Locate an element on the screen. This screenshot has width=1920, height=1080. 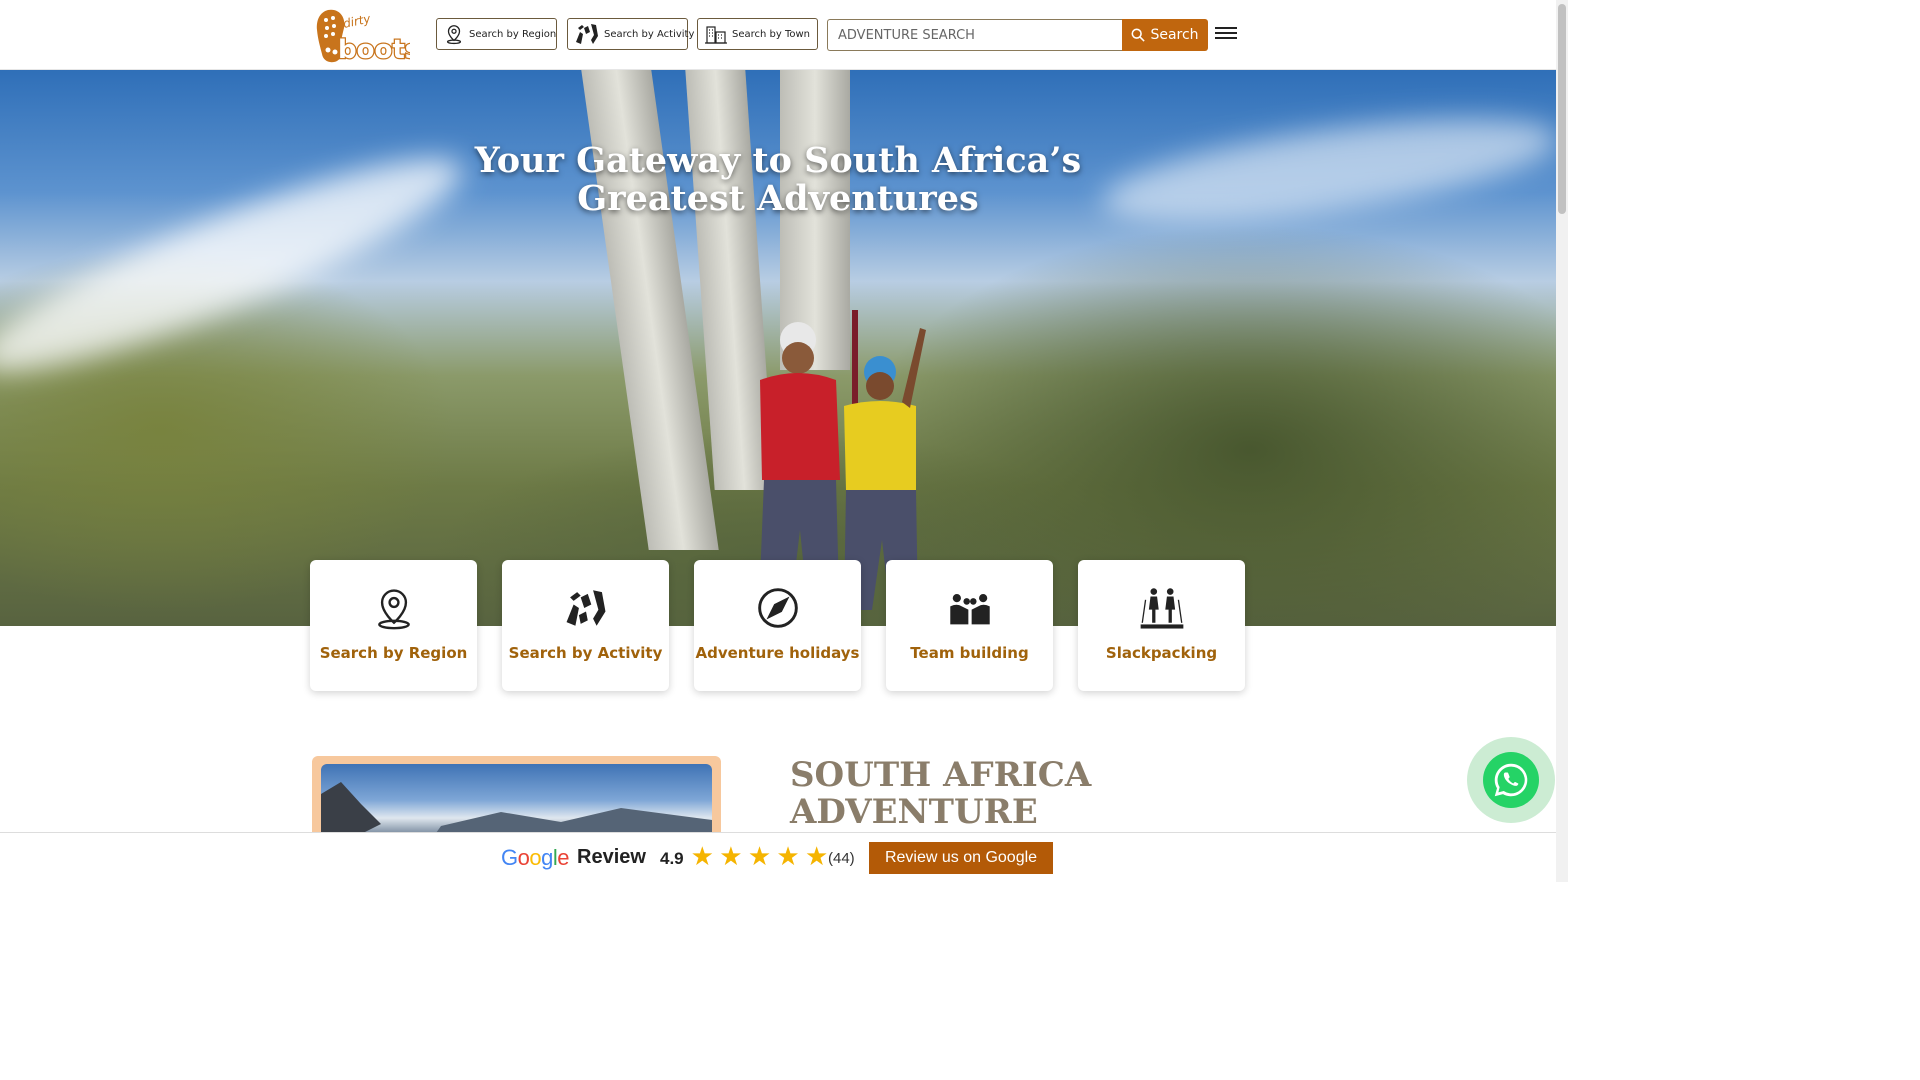
card-adventure-holidays: Adventure holidays is located at coordinates (777, 625).